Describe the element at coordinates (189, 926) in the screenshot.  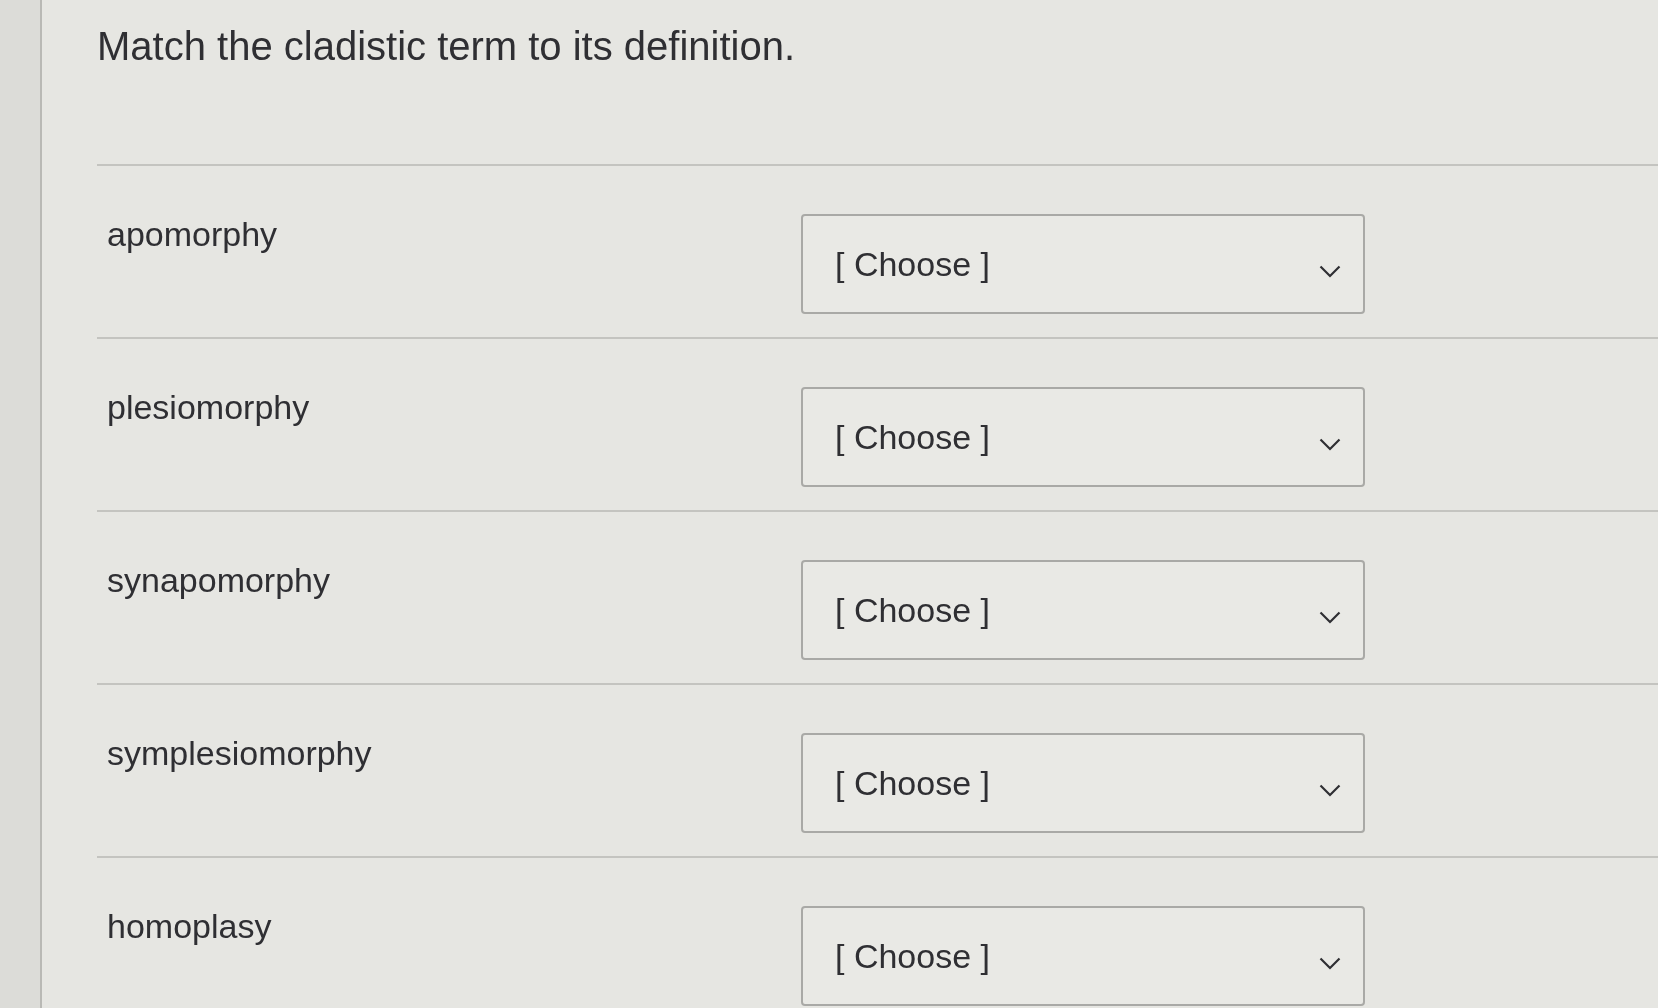
I see `term-label: homoplasy` at that location.